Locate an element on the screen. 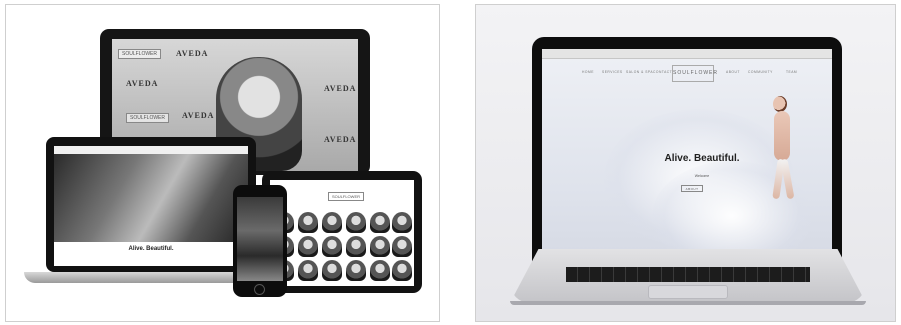 The height and width of the screenshot is (325, 901). nav-item-home: HOME is located at coordinates (588, 72).